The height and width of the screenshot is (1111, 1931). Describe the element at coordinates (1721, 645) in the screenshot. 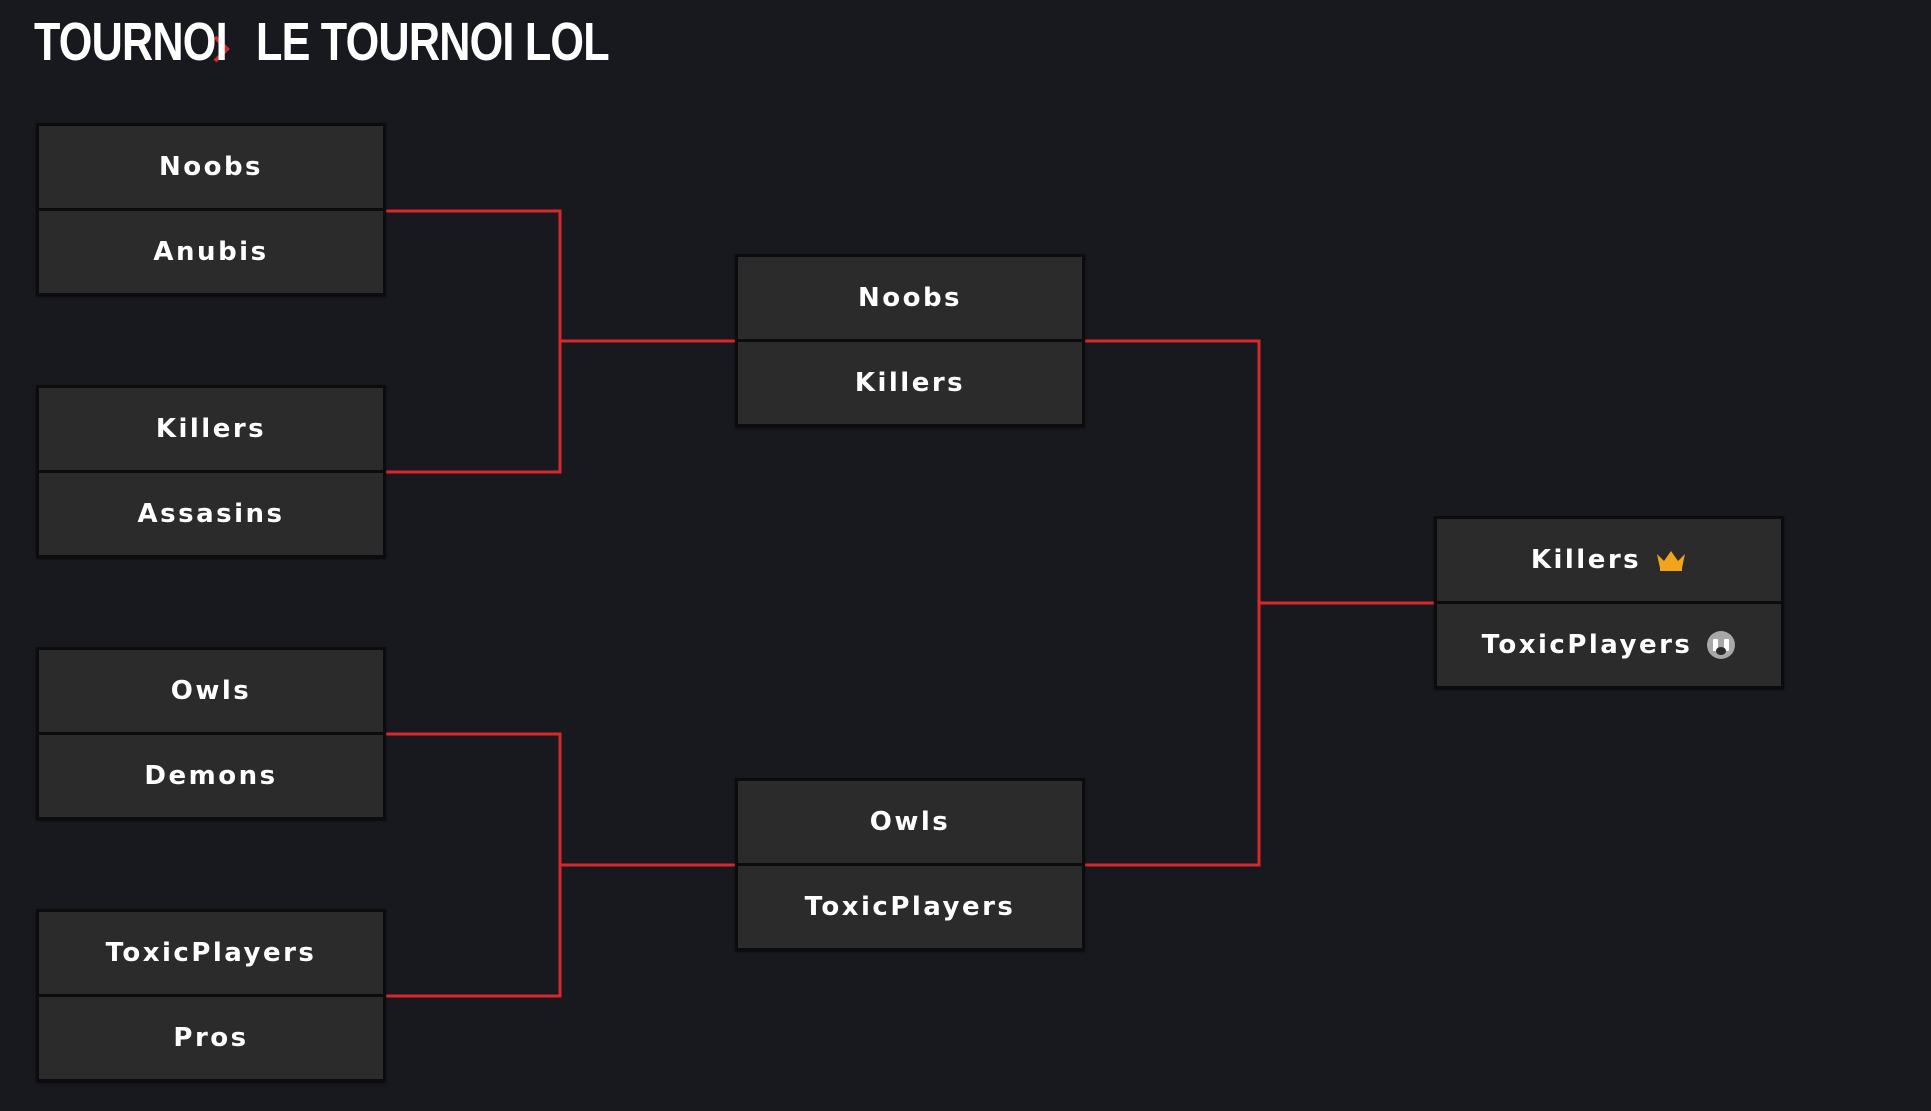

I see `crying-face-icon` at that location.